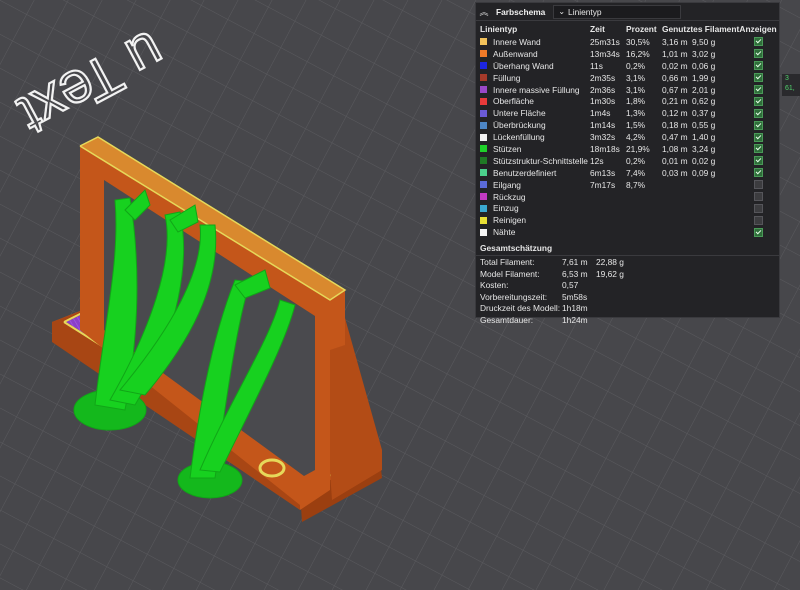 This screenshot has width=800, height=590. Describe the element at coordinates (675, 89) in the screenshot. I see `filament-length: 0,67 m` at that location.